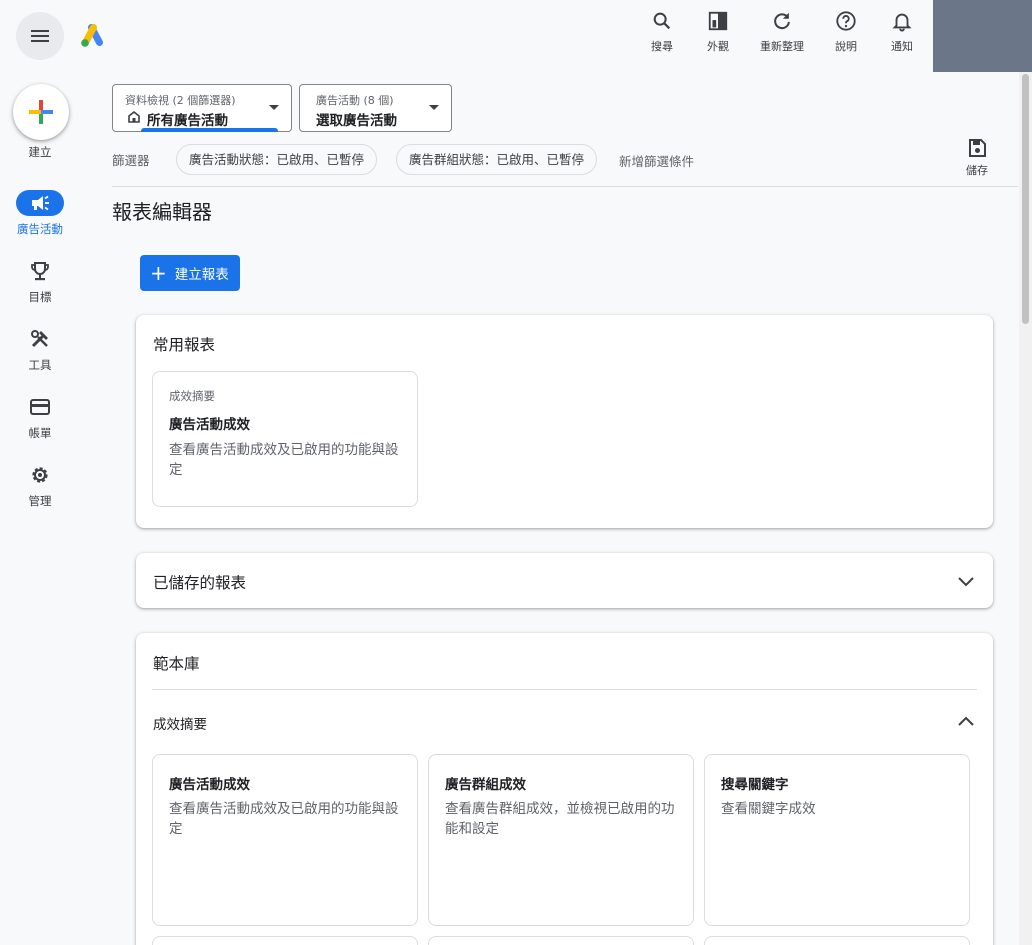  Describe the element at coordinates (40, 417) in the screenshot. I see `rail-item-billing: 帳單` at that location.